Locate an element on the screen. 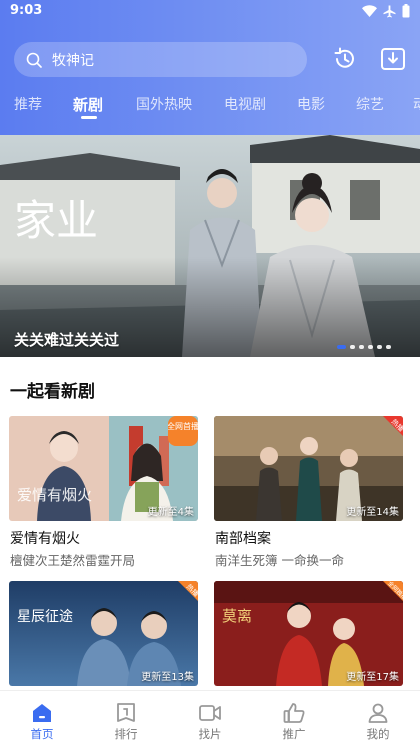 The height and width of the screenshot is (747, 420). video-icon is located at coordinates (210, 713).